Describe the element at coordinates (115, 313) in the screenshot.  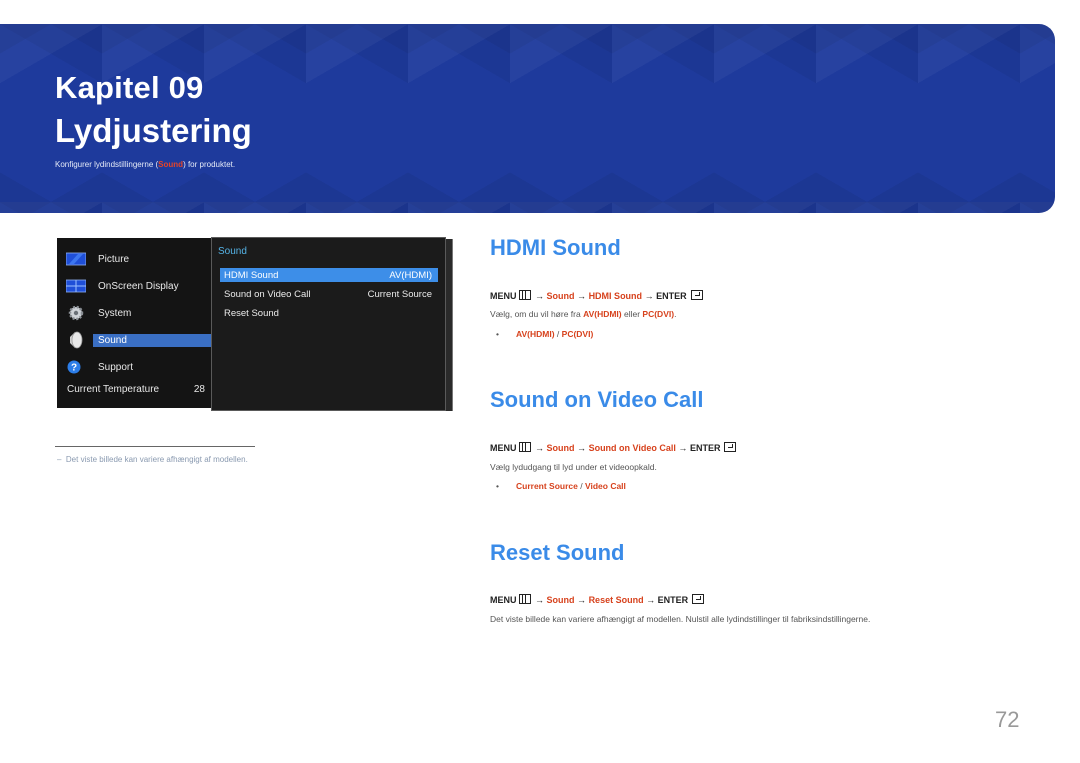
I see `osd-menu-label: System` at that location.